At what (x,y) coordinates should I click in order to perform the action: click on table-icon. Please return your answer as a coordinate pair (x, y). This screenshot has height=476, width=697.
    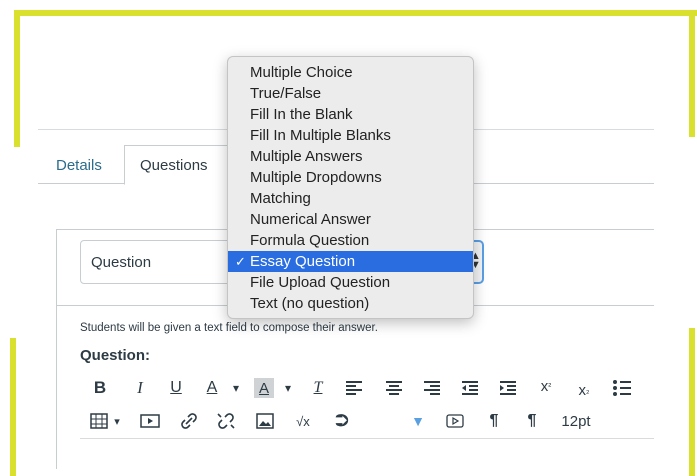
    Looking at the image, I should click on (99, 421).